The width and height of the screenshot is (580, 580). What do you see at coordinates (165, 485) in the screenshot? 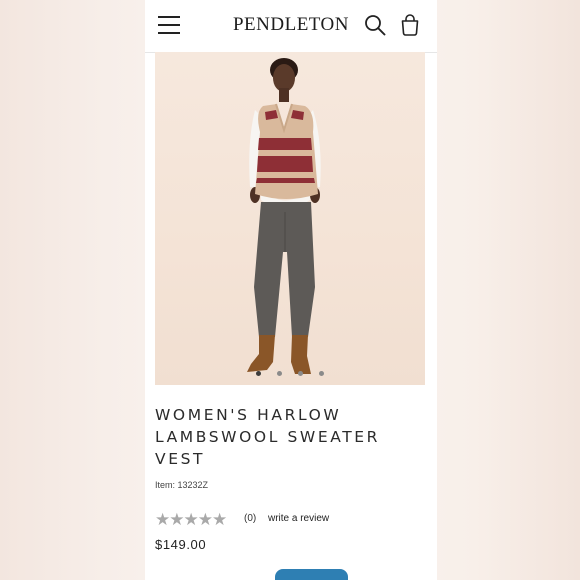
I see `item-label: Item:` at bounding box center [165, 485].